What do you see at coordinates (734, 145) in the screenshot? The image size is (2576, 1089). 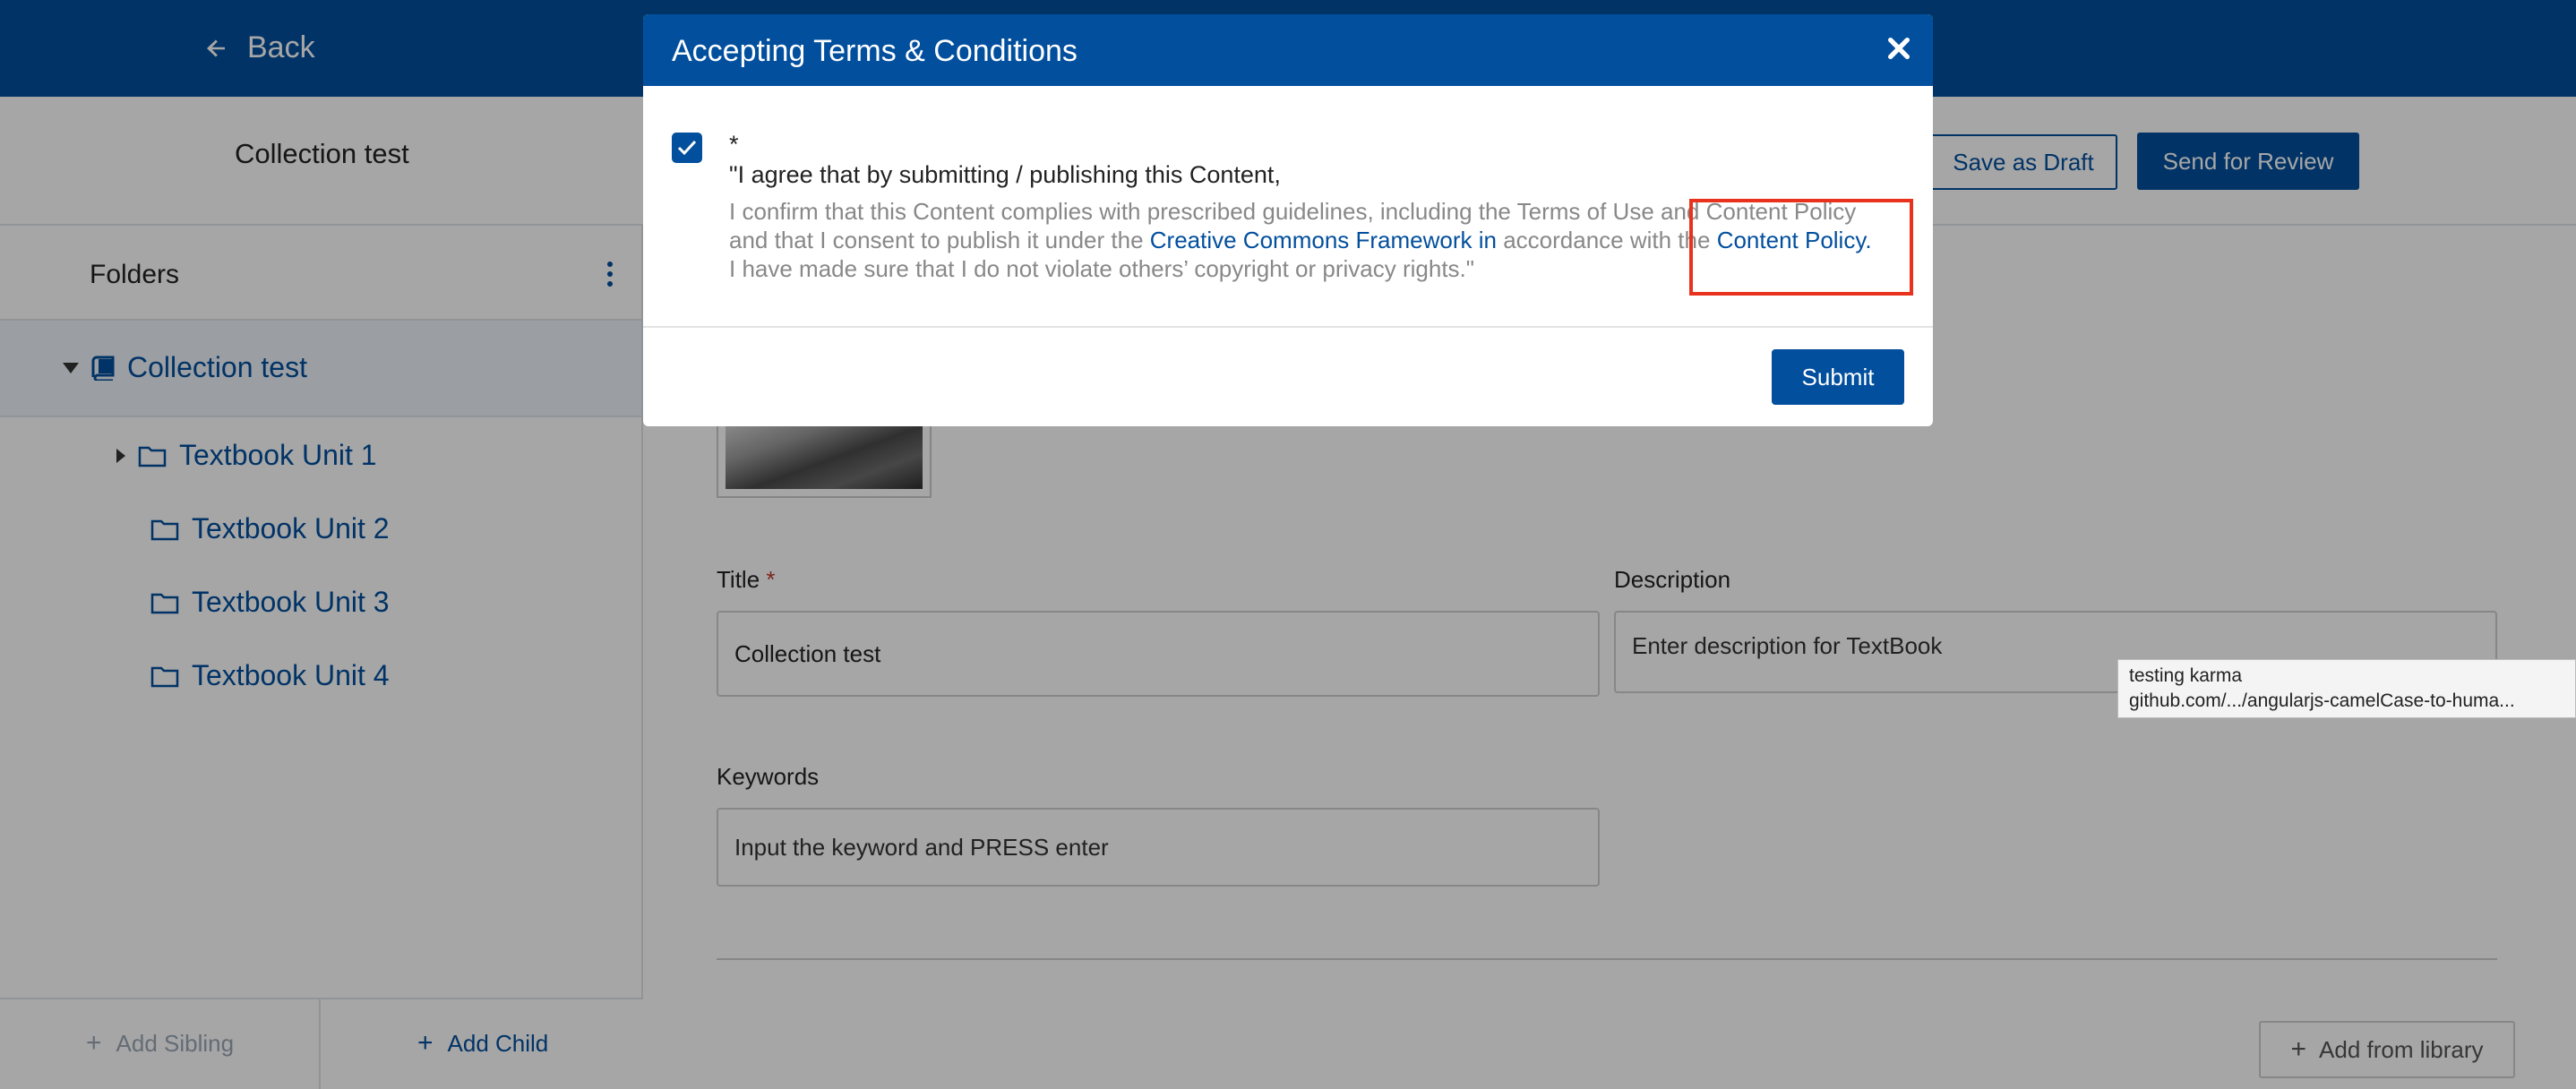 I see `required-mark: *` at bounding box center [734, 145].